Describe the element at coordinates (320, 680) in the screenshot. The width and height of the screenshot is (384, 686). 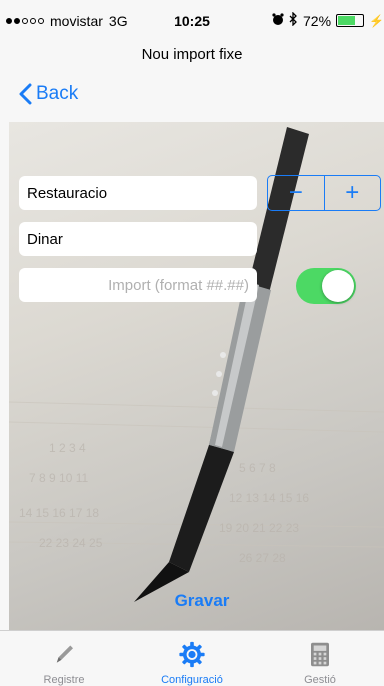
I see `tab-label: Gestió` at that location.